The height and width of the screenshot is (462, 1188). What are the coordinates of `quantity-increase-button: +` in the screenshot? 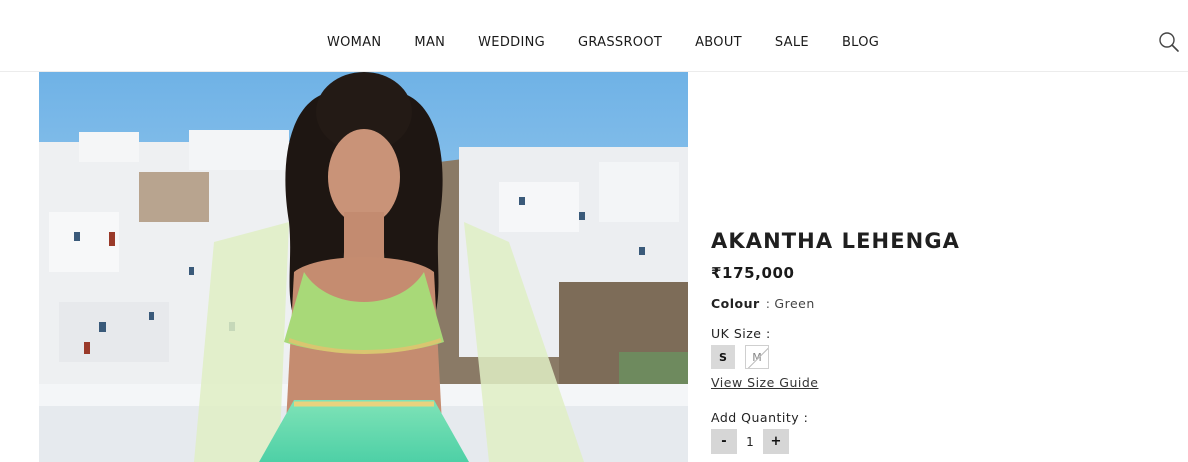 It's located at (776, 441).